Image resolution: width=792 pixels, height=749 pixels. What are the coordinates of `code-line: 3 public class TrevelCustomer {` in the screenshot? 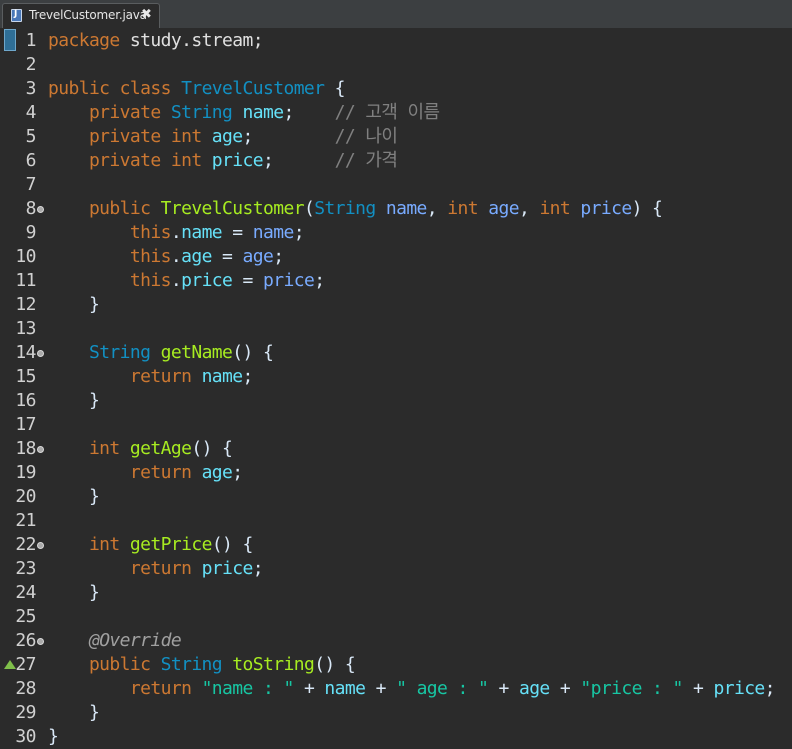 It's located at (396, 89).